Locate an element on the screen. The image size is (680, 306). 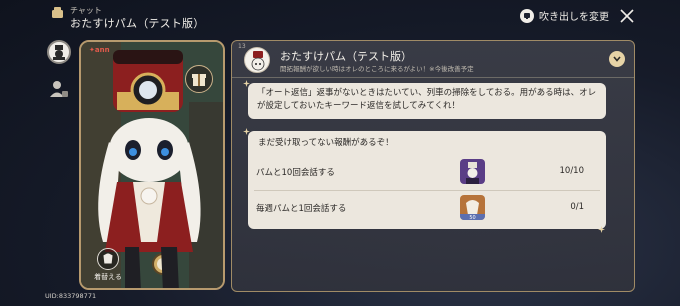
gift-icon is located at coordinates (199, 80).